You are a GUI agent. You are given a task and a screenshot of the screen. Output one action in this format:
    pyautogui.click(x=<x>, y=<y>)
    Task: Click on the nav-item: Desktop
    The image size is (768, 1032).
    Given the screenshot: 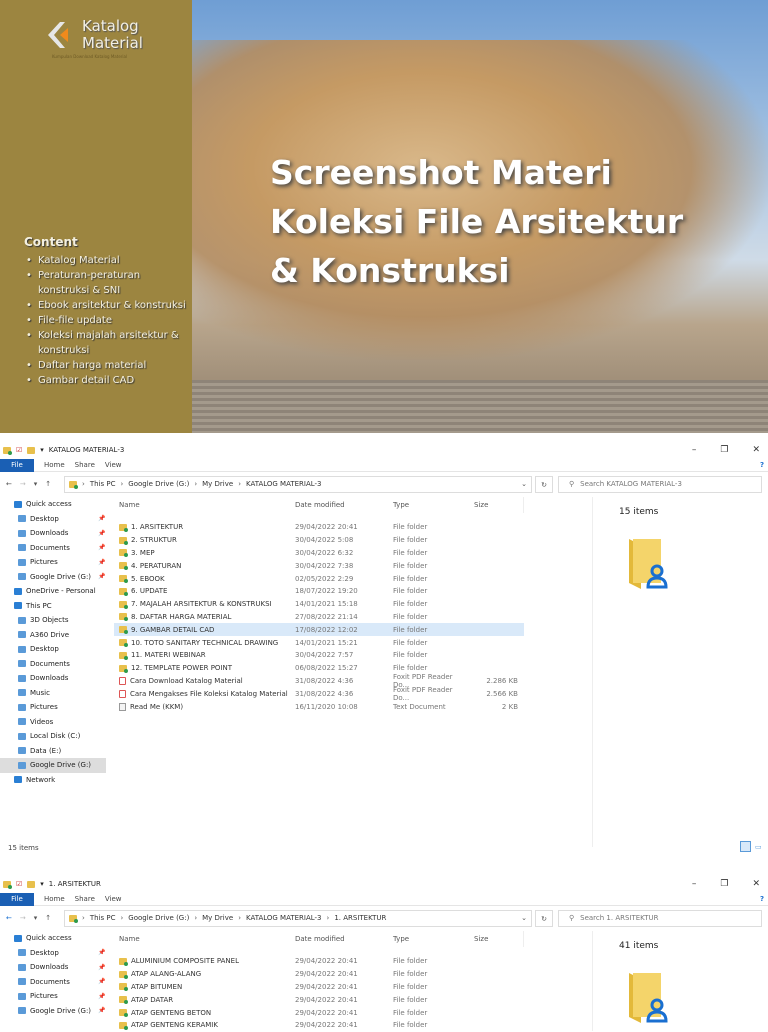 What is the action you would take?
    pyautogui.click(x=53, y=649)
    